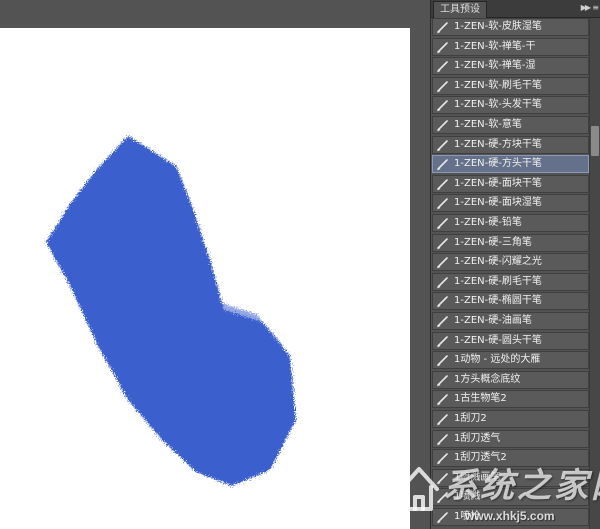 This screenshot has width=600, height=529. I want to click on preset-item: 1-ZEN-硬-方块干笔, so click(510, 144).